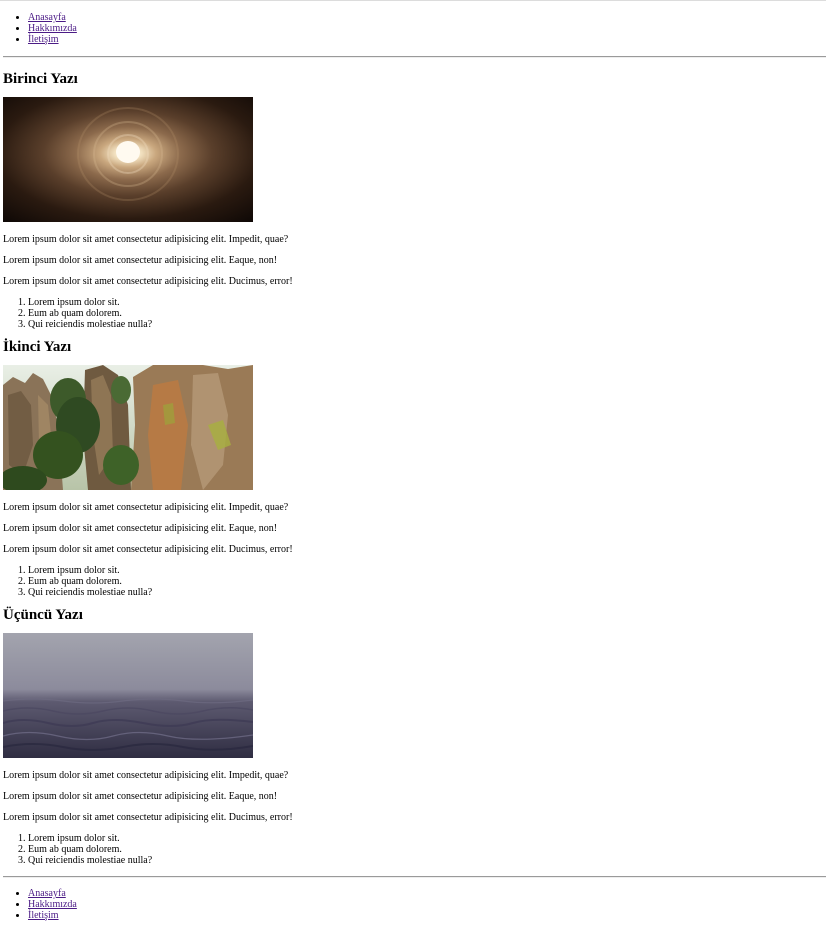  I want to click on tunnel-photo, so click(128, 159).